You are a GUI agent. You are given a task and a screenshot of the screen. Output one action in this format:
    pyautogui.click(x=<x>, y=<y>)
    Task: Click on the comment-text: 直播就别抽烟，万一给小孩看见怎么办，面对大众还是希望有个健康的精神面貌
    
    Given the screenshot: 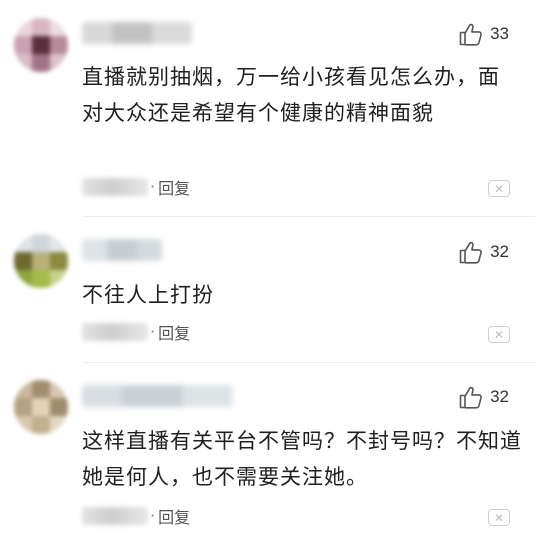 What is the action you would take?
    pyautogui.click(x=291, y=95)
    